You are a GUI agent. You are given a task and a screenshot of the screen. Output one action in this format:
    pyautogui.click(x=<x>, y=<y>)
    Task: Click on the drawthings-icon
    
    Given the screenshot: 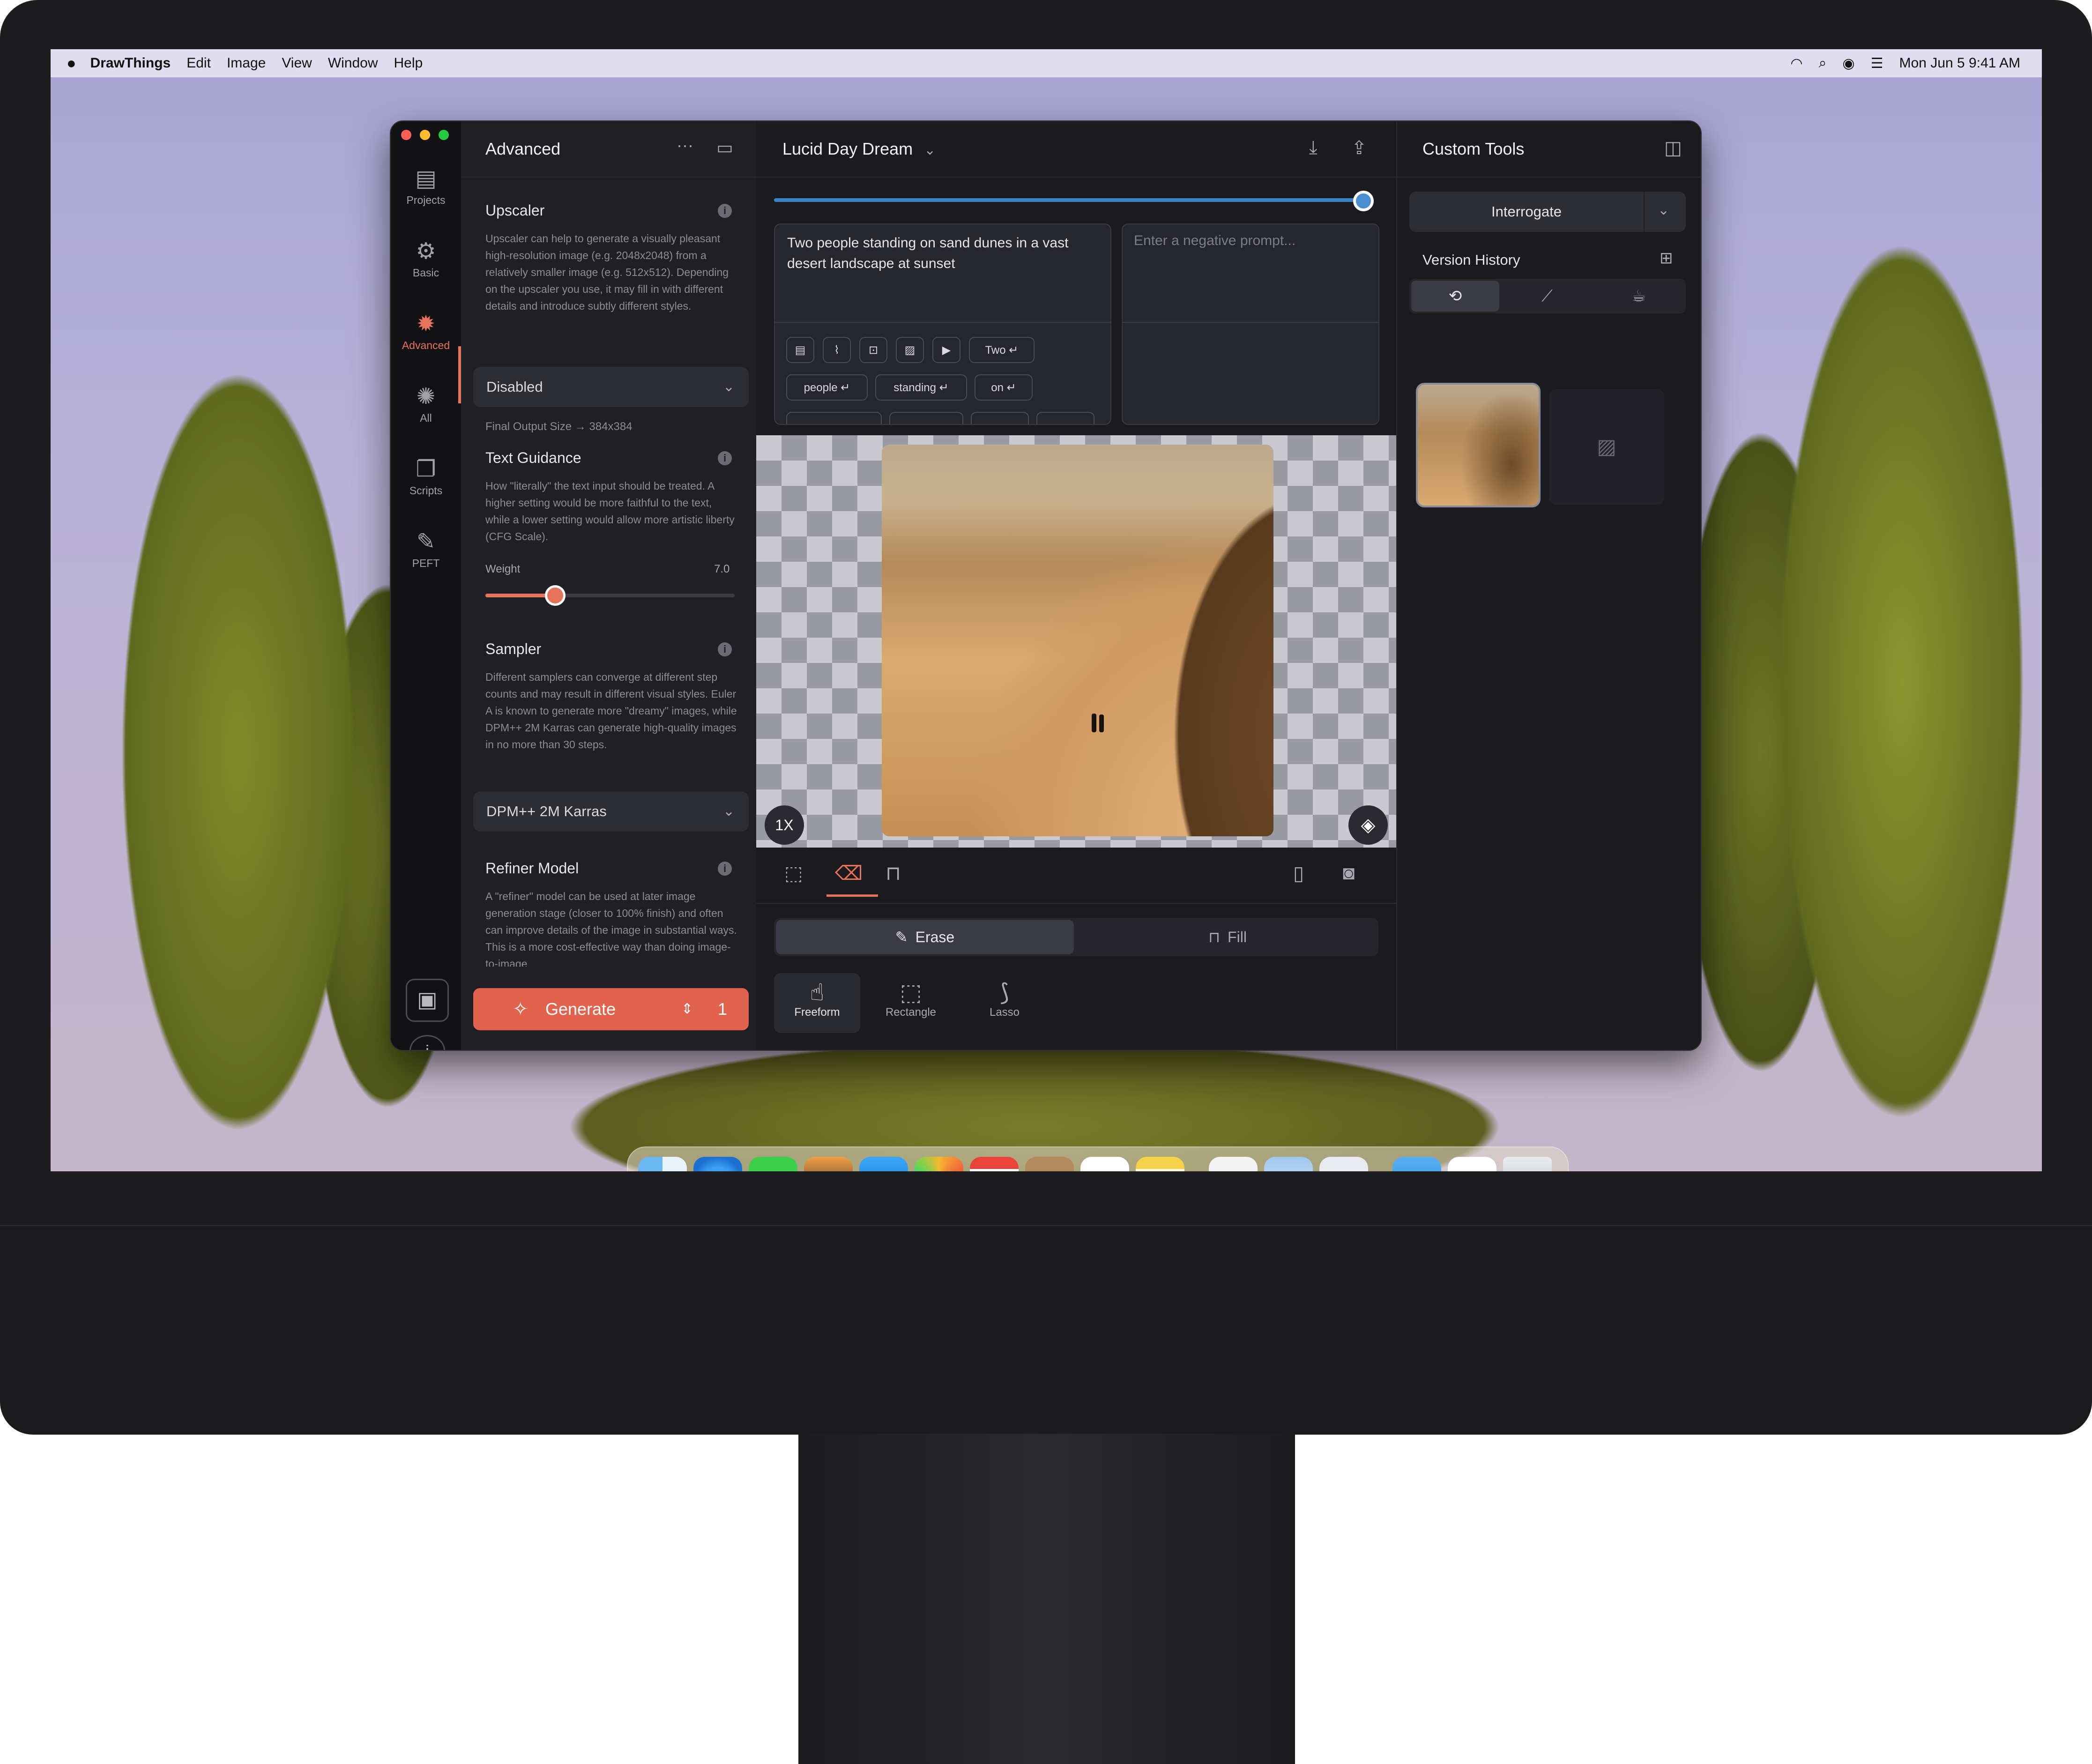 What is the action you would take?
    pyautogui.click(x=829, y=1164)
    